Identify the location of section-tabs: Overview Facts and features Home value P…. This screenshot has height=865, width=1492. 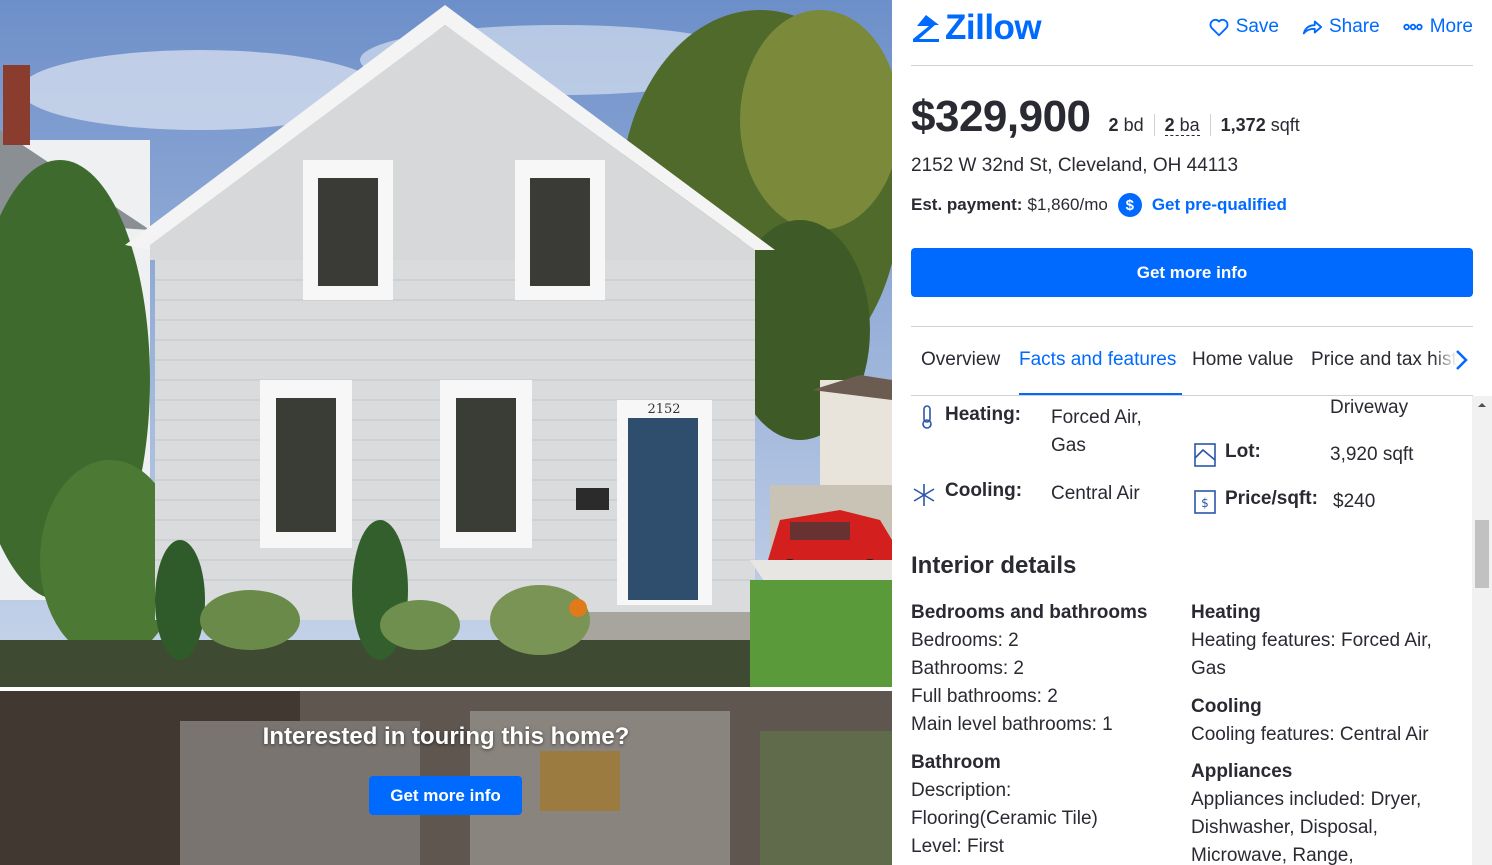
(1192, 361).